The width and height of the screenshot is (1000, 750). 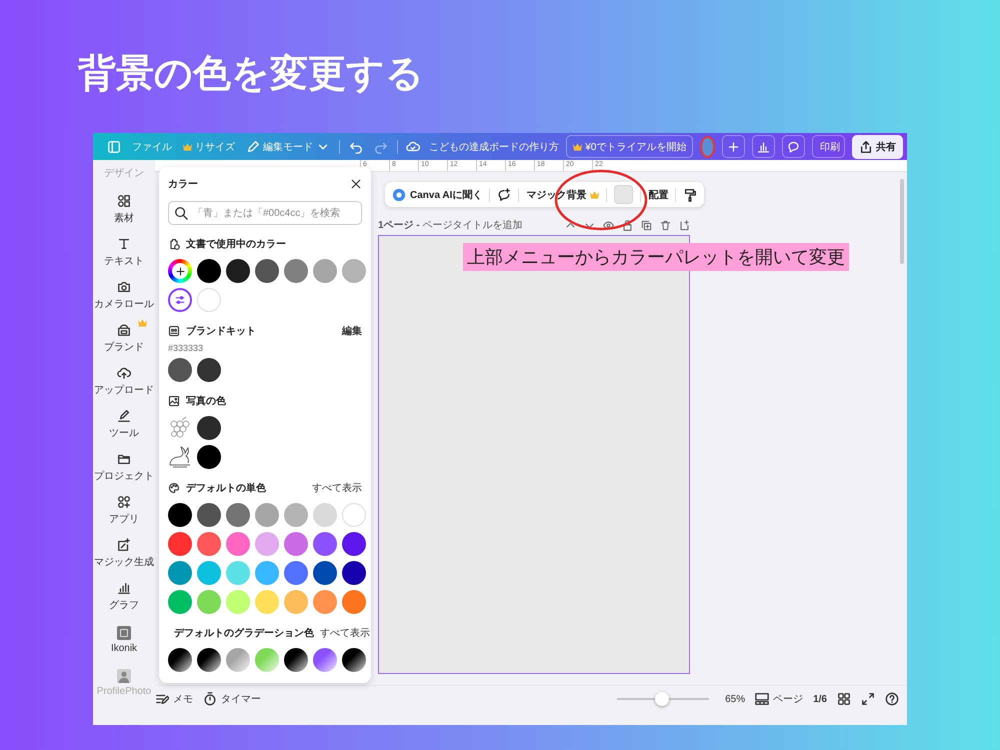 I want to click on magic-background-button: マジック背景, so click(x=563, y=195).